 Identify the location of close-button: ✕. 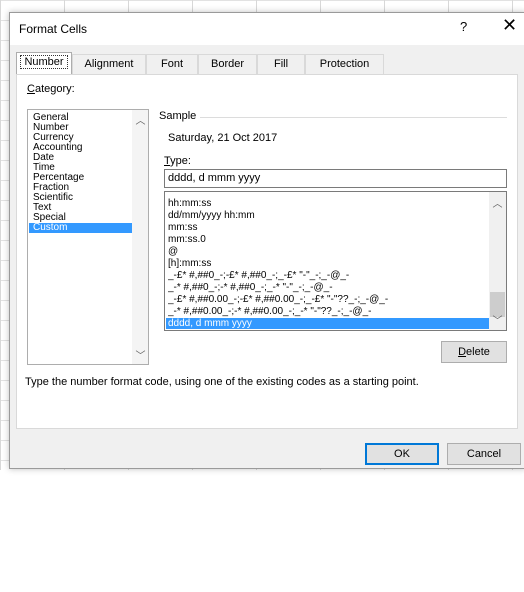
(509, 25).